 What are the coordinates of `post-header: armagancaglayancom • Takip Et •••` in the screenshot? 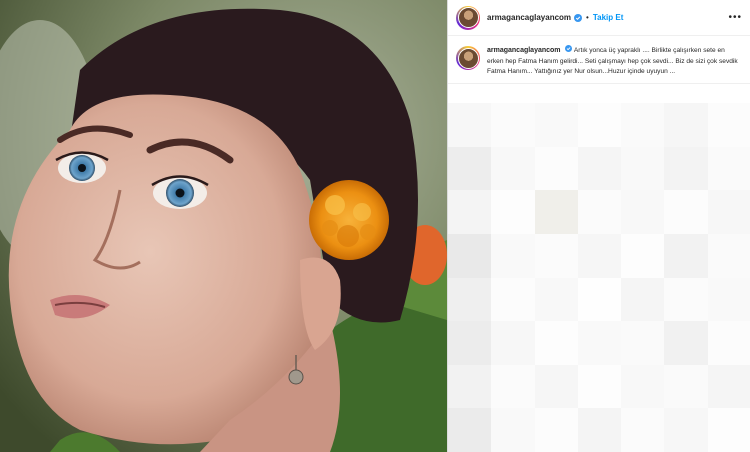 It's located at (599, 18).